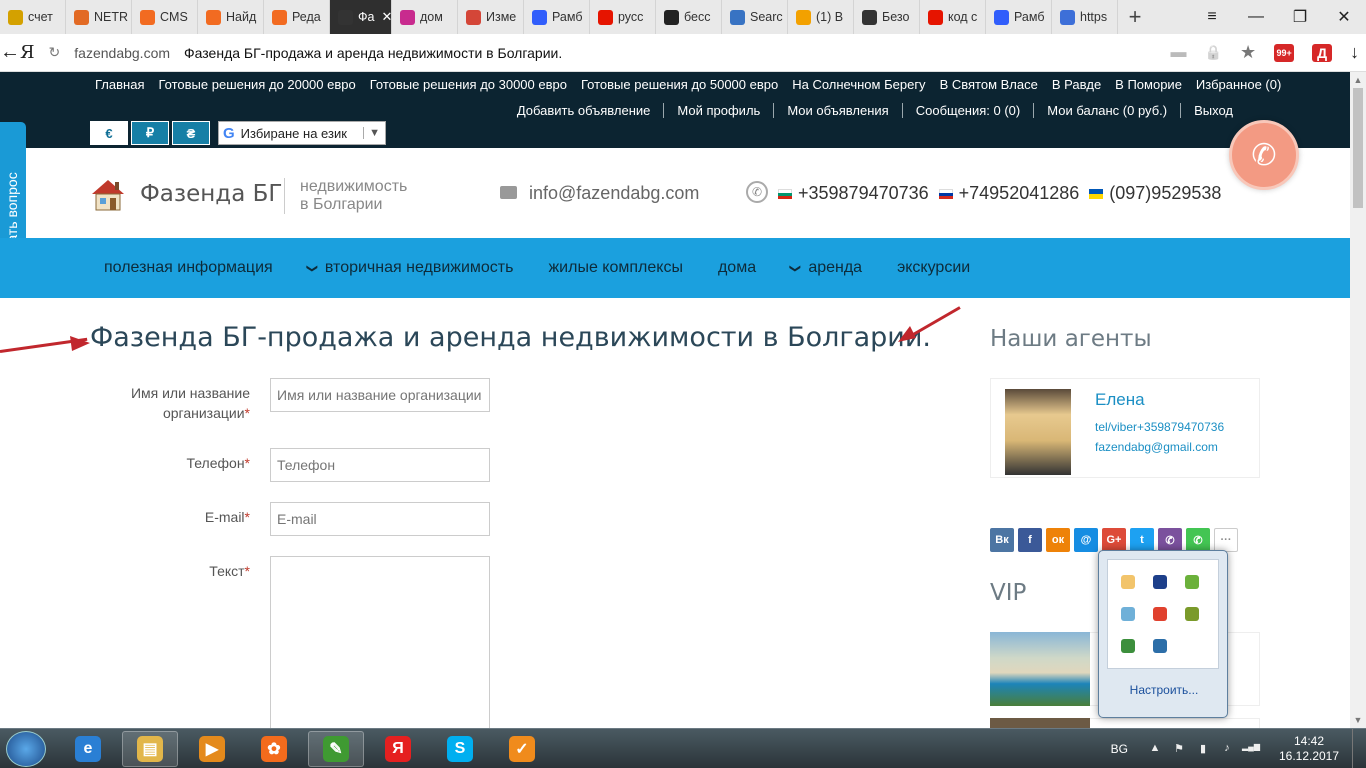 Image resolution: width=1366 pixels, height=768 pixels. What do you see at coordinates (33, 17) in the screenshot?
I see `browser-tab: счет` at bounding box center [33, 17].